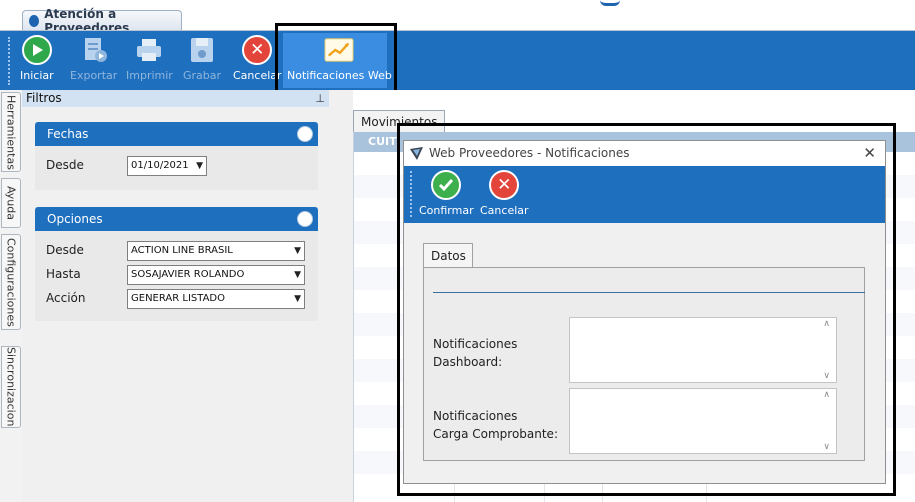  Describe the element at coordinates (65, 165) in the screenshot. I see `fechas-desde-label: Desde` at that location.